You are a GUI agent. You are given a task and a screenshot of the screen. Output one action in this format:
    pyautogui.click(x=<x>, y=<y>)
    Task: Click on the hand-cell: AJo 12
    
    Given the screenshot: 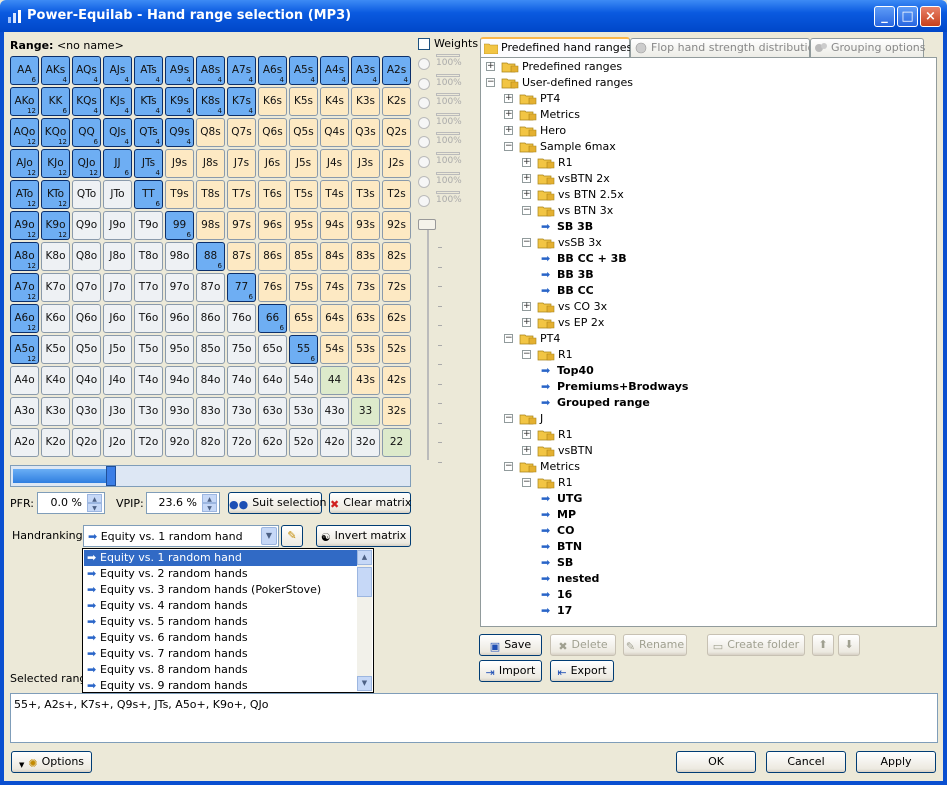 What is the action you would take?
    pyautogui.click(x=24, y=163)
    